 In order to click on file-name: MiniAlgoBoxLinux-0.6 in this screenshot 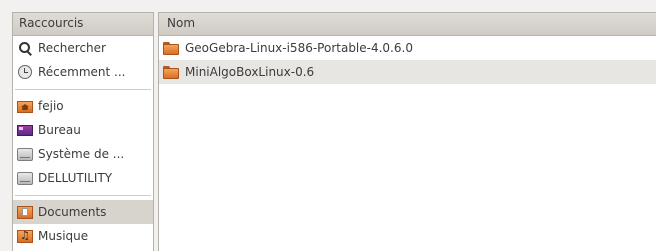, I will do `click(250, 72)`.